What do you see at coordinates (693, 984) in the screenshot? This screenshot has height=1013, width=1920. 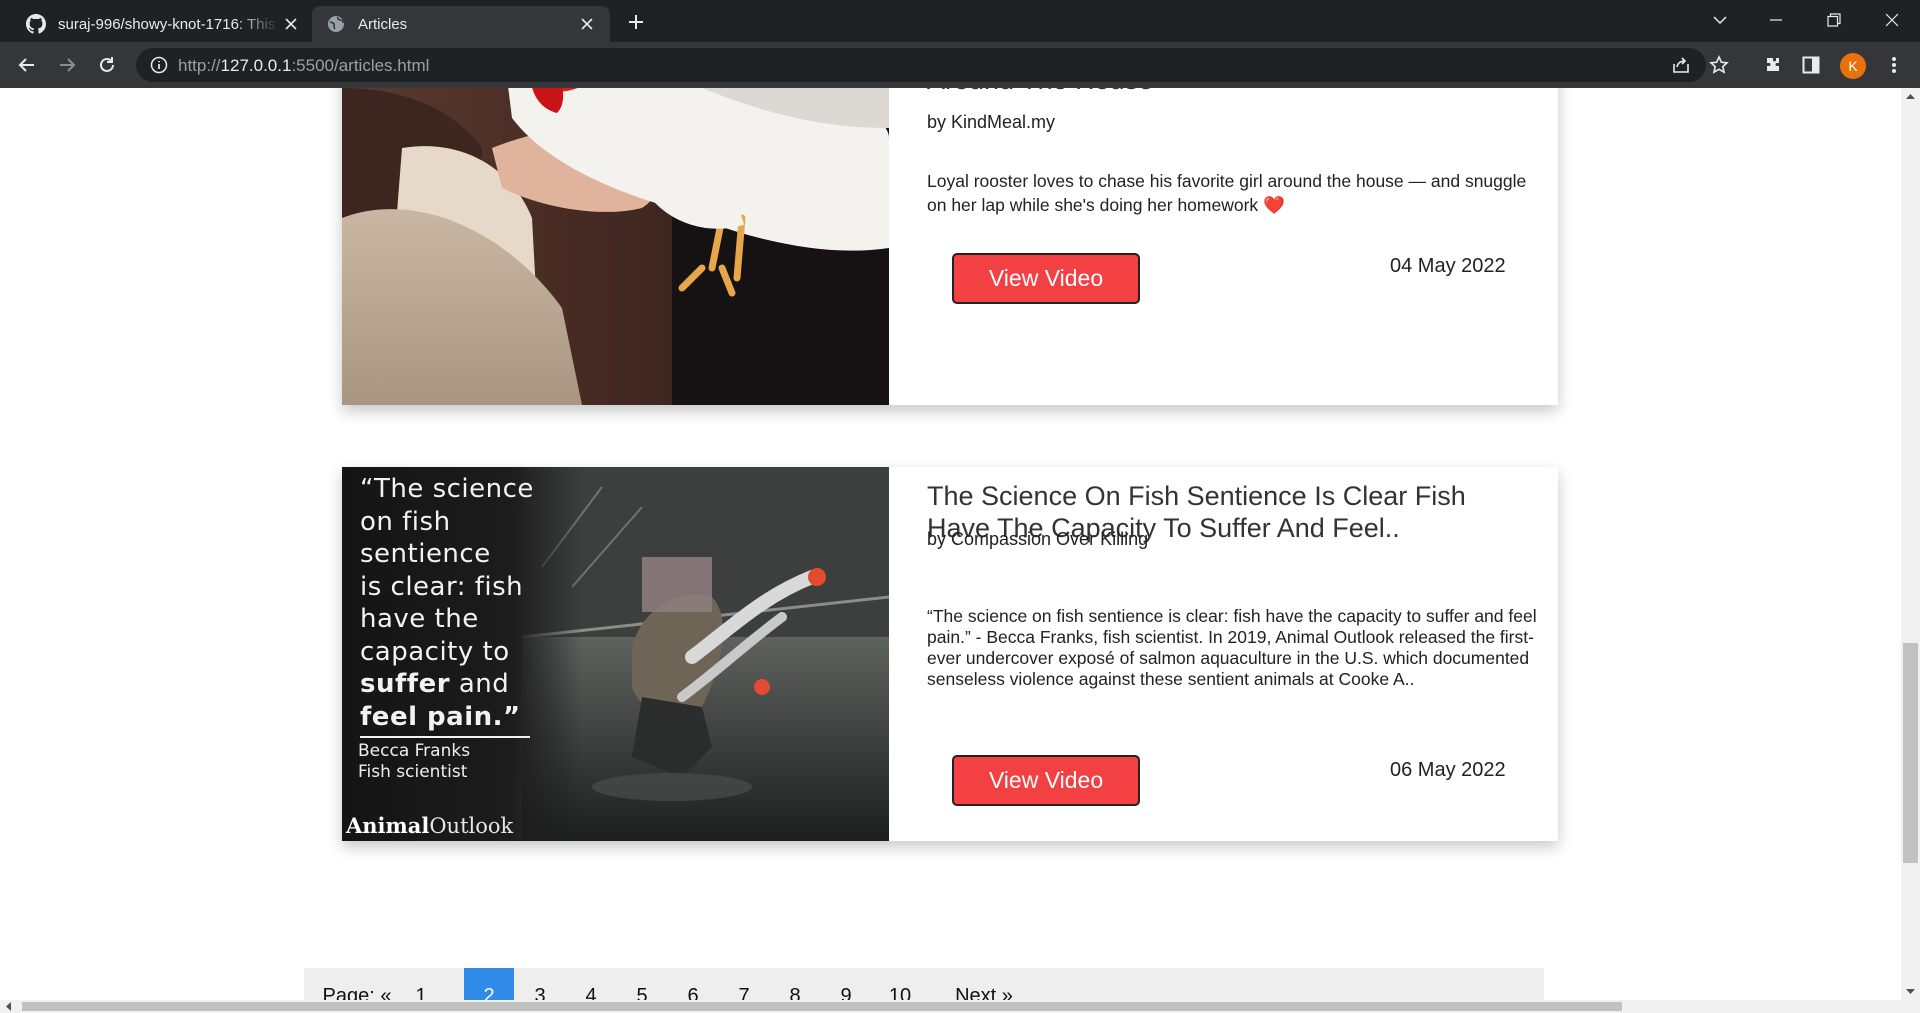 I see `page-link-6: 6` at bounding box center [693, 984].